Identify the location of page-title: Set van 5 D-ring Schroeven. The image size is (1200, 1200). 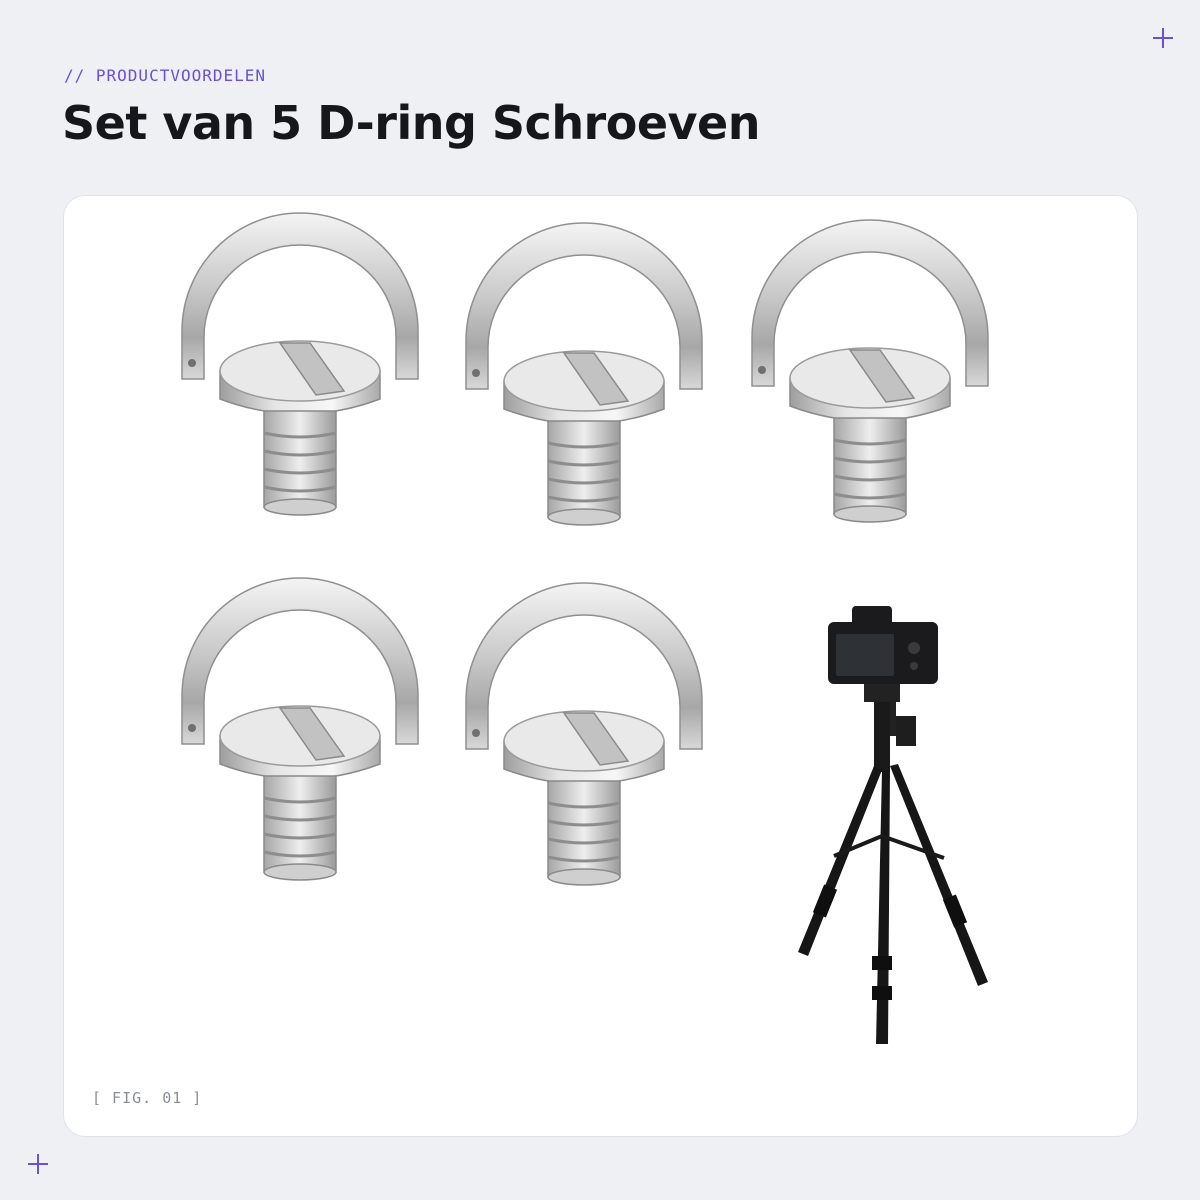
(411, 123).